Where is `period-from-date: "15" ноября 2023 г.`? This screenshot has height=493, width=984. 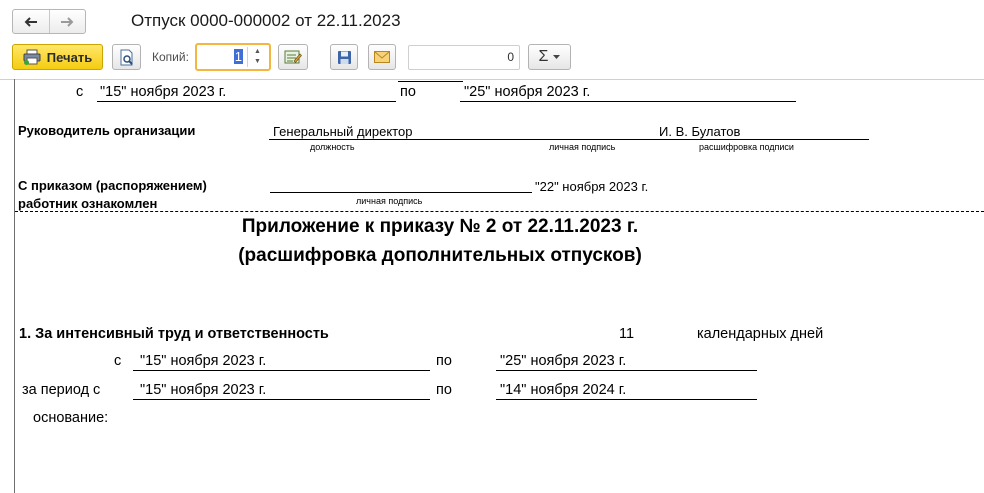
period-from-date: "15" ноября 2023 г. is located at coordinates (163, 92).